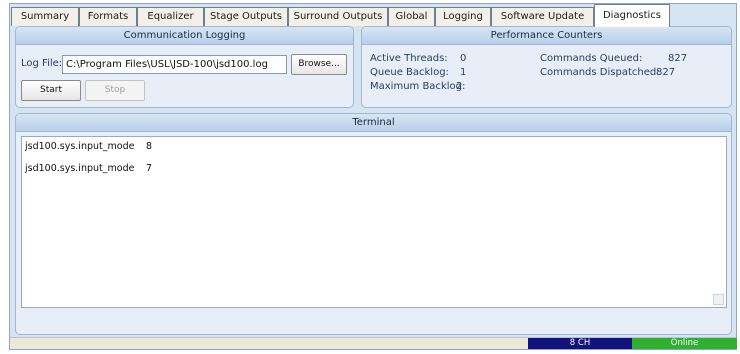 The width and height of the screenshot is (740, 354). Describe the element at coordinates (542, 16) in the screenshot. I see `tab-software-update: Software Update` at that location.